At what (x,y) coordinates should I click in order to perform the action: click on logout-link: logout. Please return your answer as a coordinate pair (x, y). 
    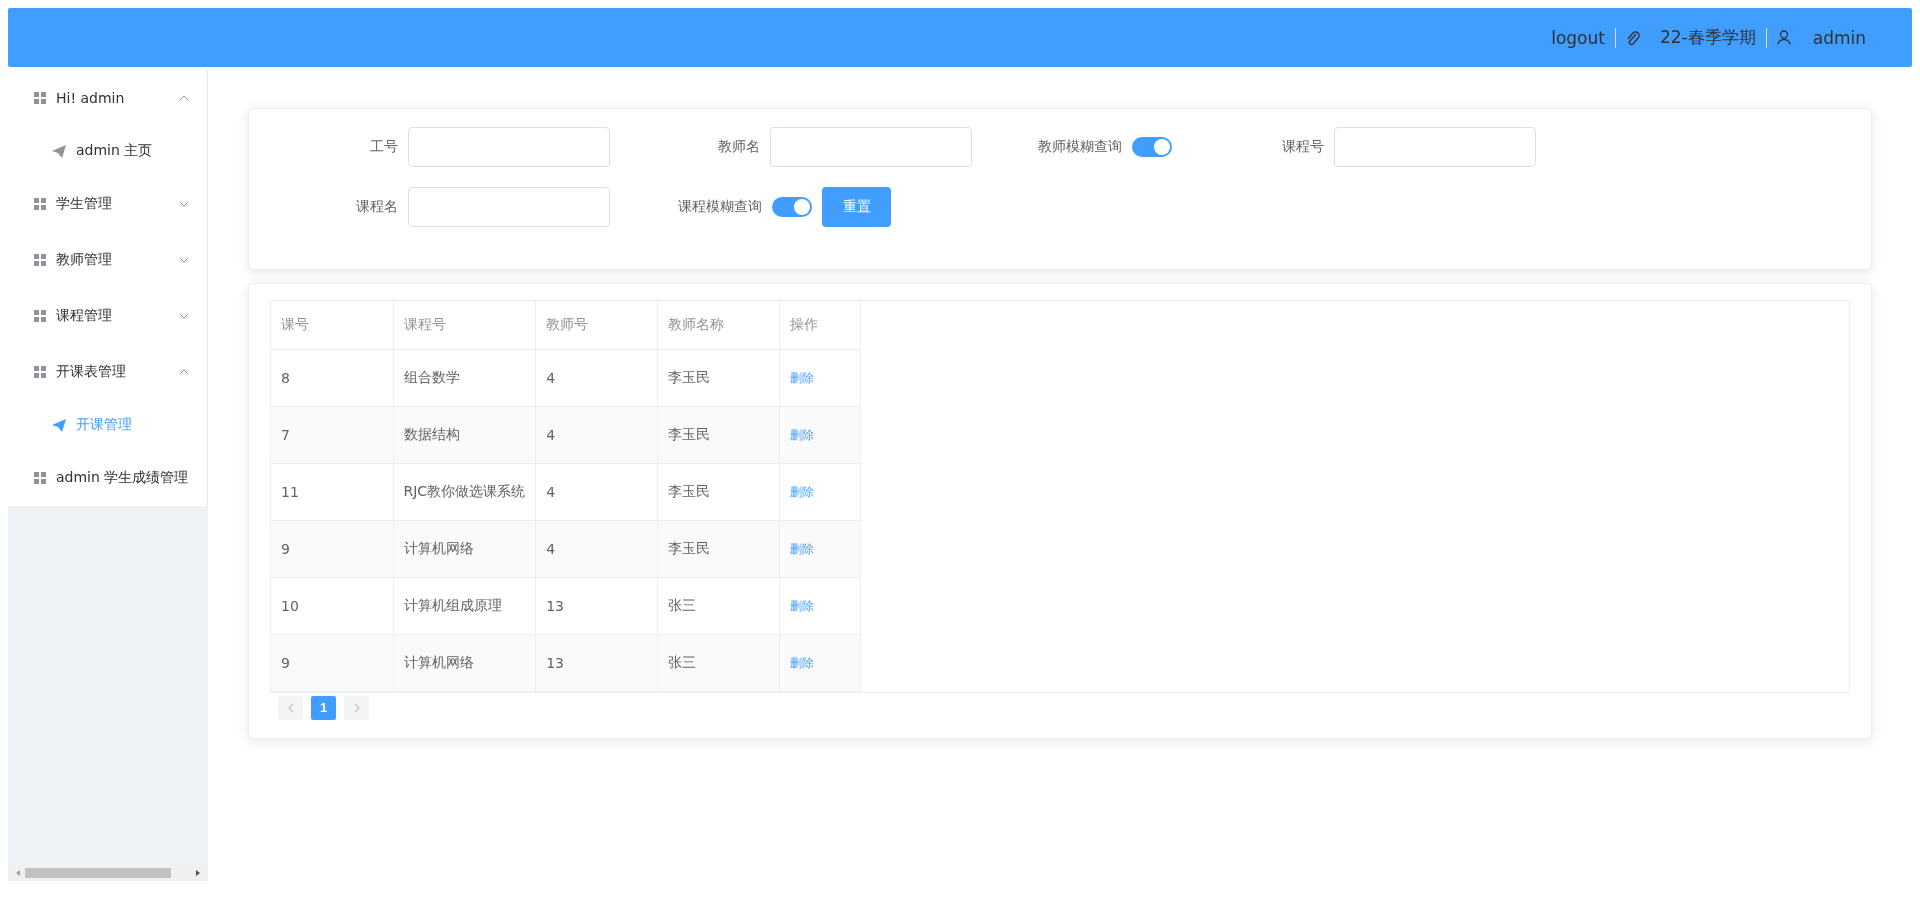
    Looking at the image, I should click on (1578, 37).